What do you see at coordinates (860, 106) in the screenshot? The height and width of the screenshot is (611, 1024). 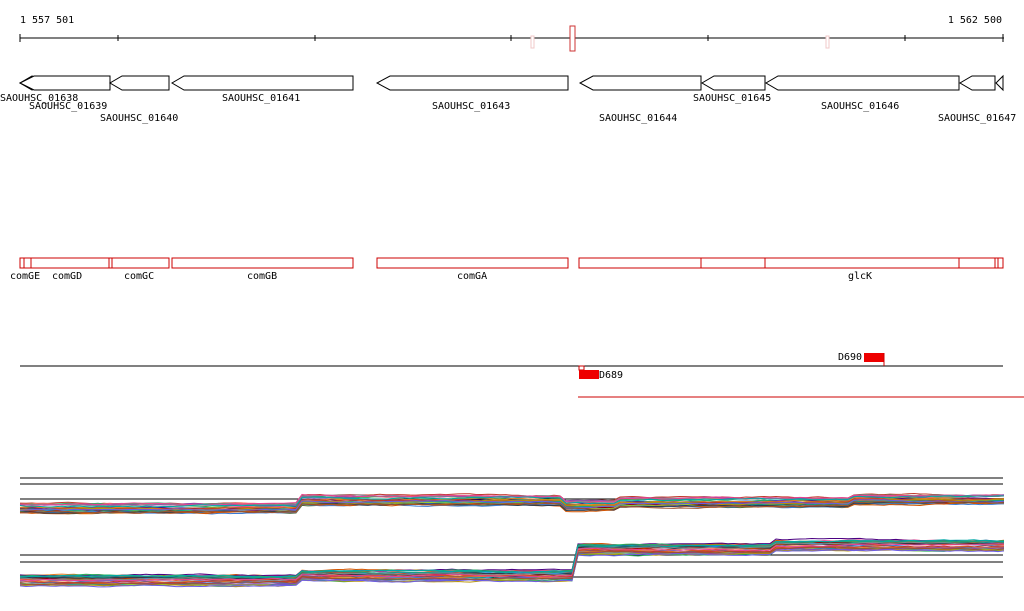 I see `locus-label: SAOUHSC_01646` at bounding box center [860, 106].